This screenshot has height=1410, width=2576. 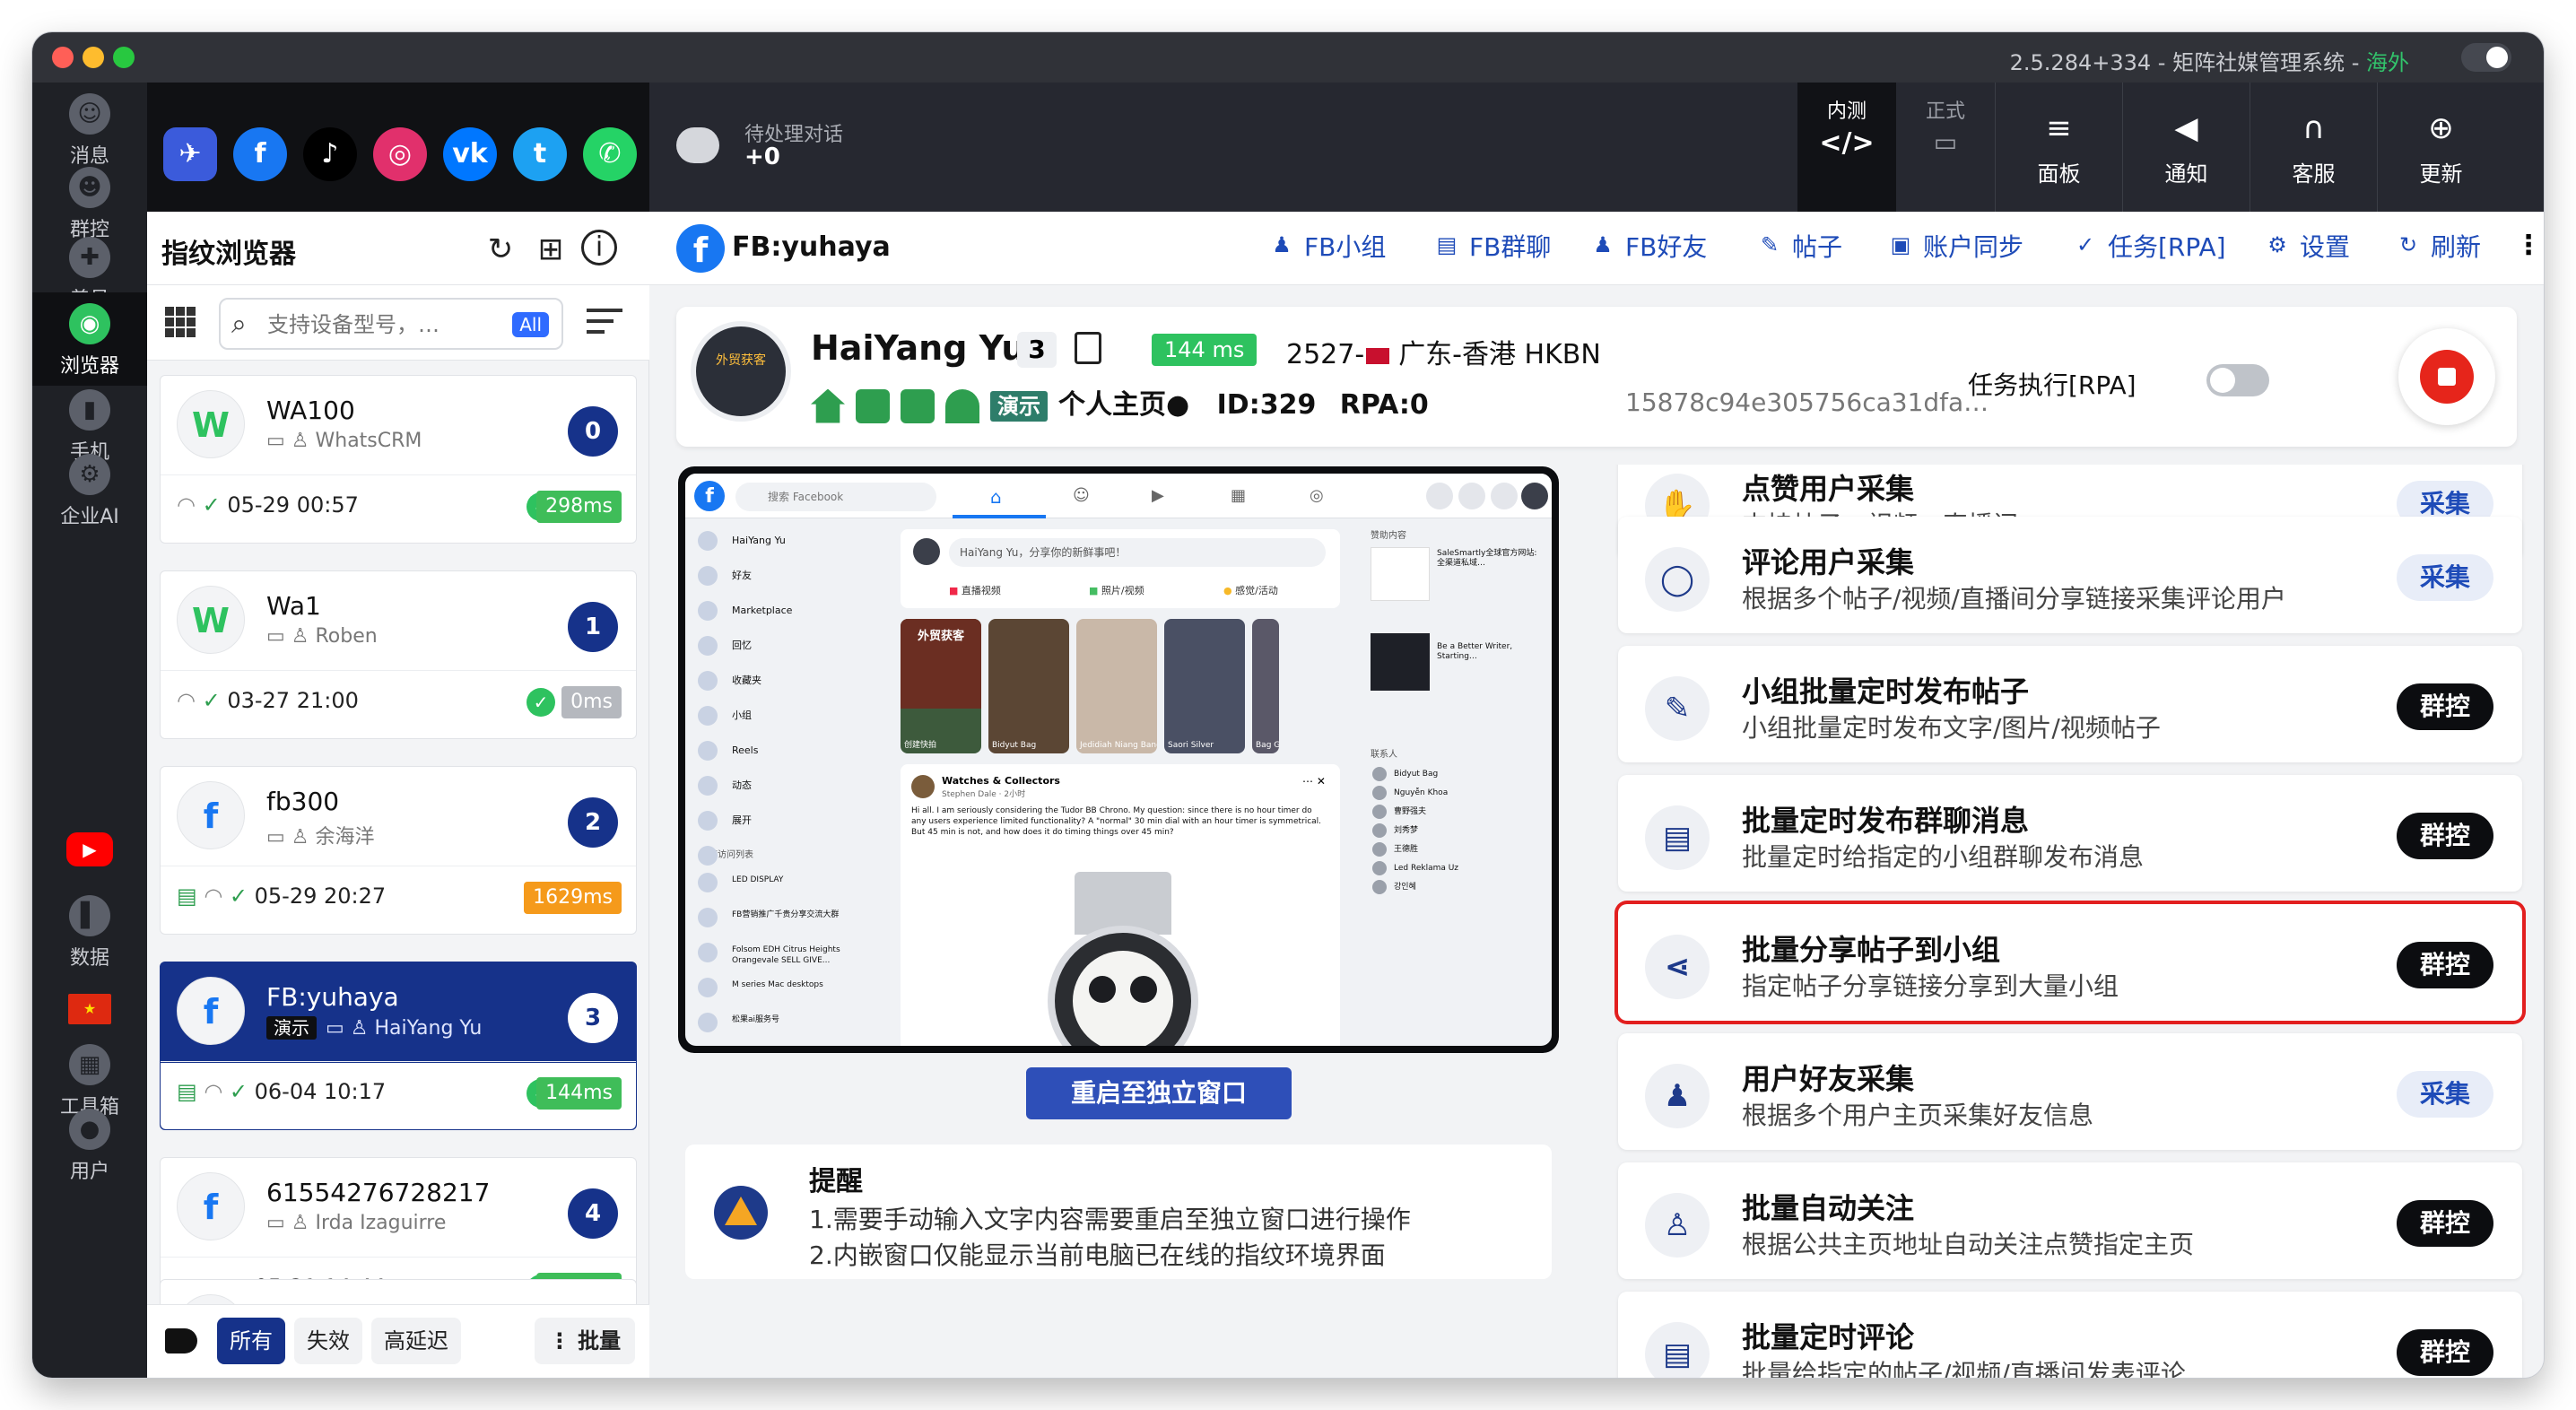 I want to click on fb-gaming-icon: ◎, so click(x=1317, y=495).